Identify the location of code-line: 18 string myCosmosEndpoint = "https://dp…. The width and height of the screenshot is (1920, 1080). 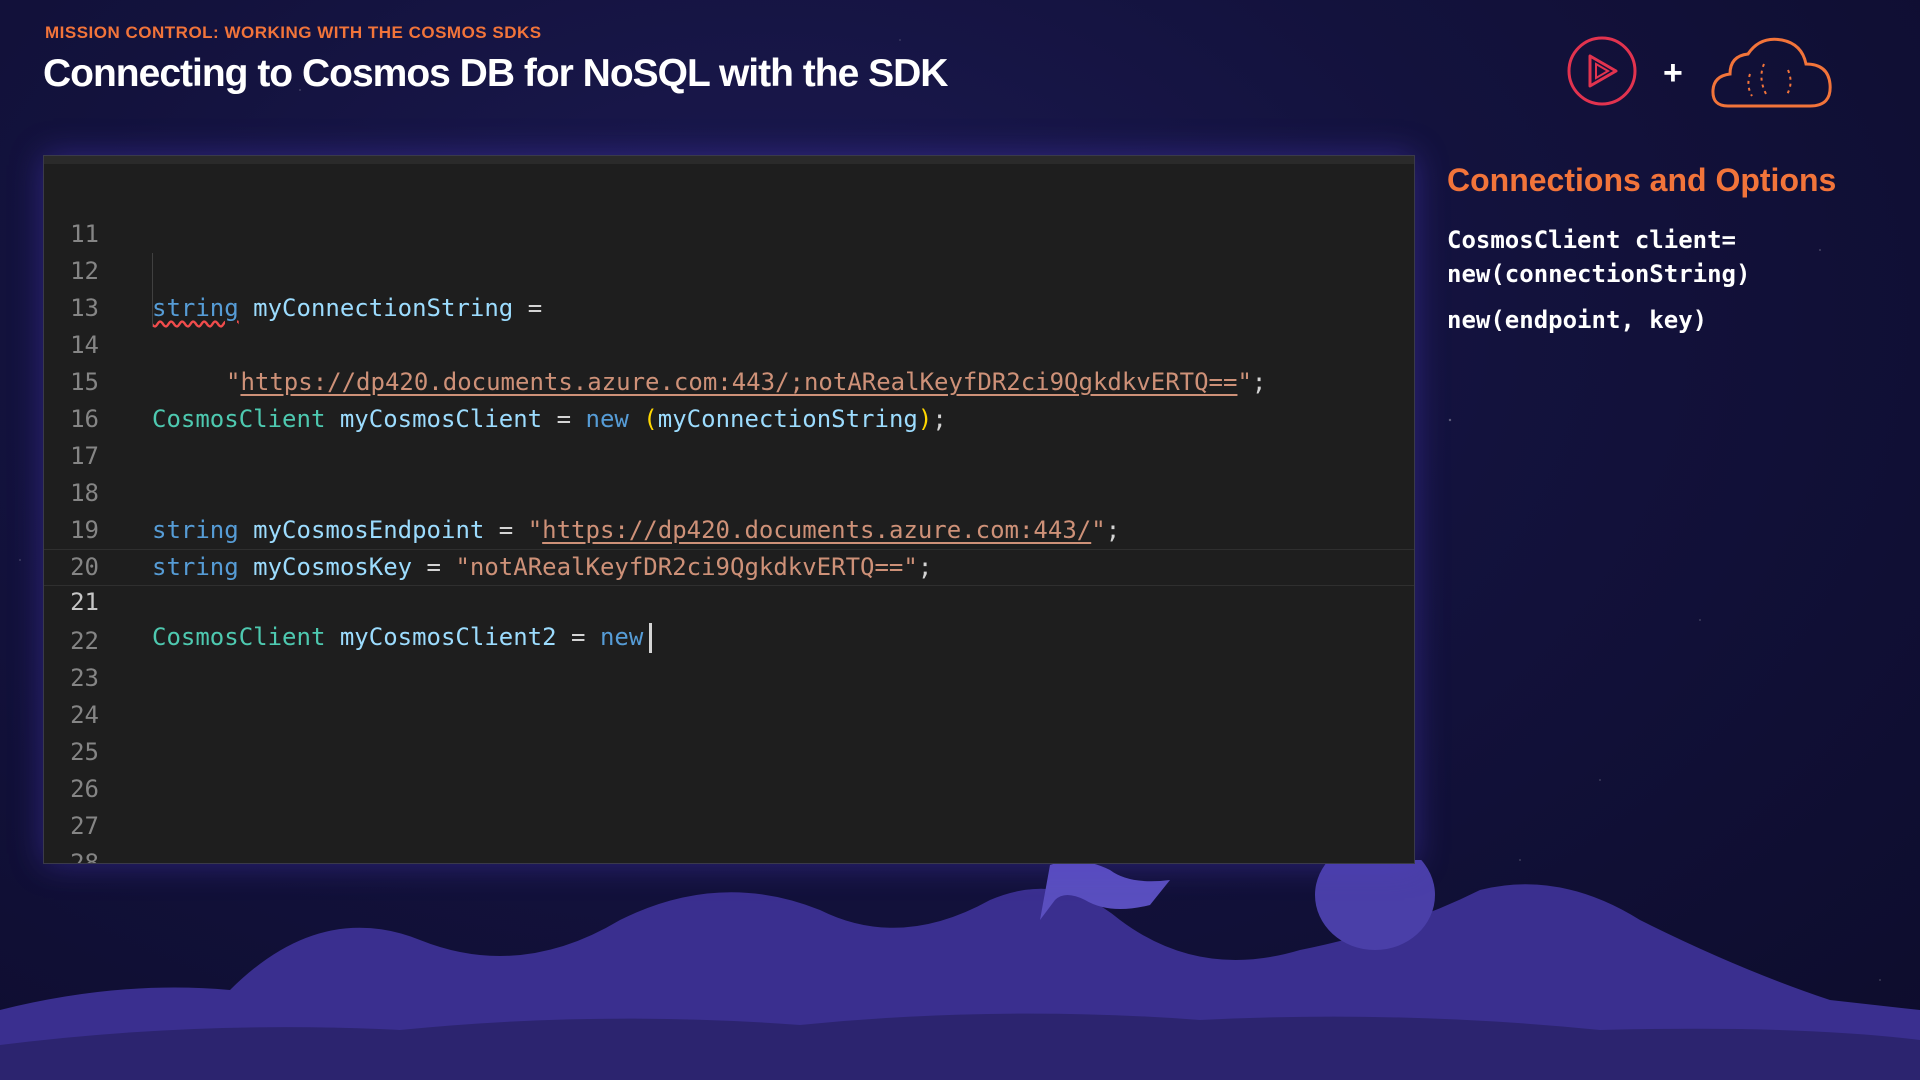
(729, 491).